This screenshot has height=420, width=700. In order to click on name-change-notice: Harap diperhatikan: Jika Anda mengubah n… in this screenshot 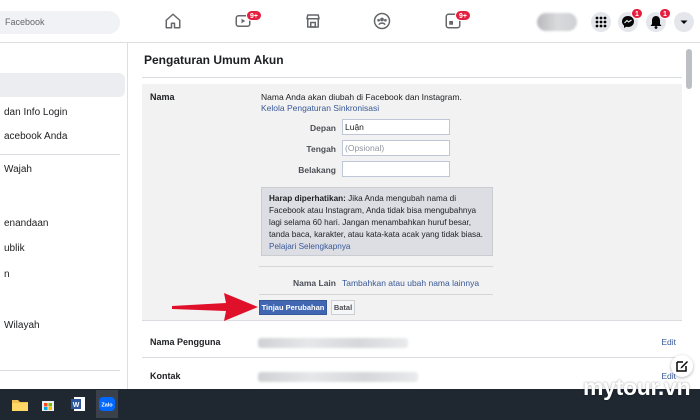, I will do `click(377, 221)`.